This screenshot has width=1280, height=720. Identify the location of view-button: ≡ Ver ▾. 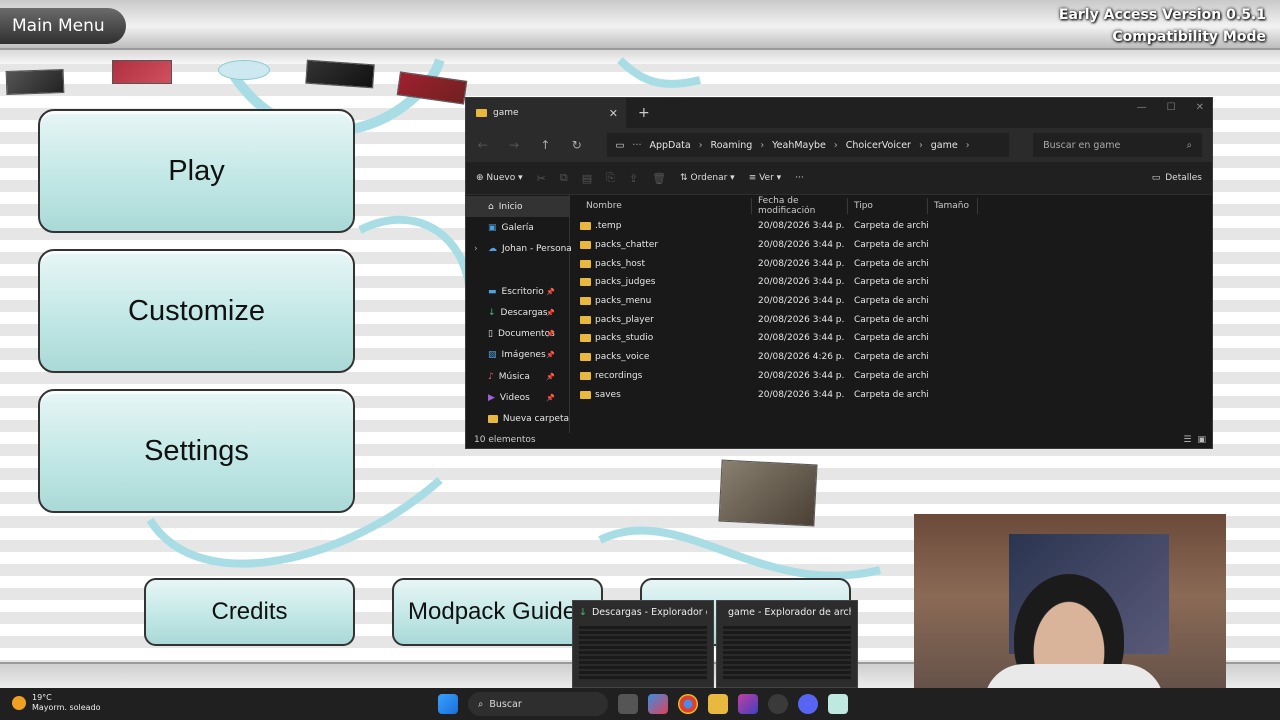
(765, 178).